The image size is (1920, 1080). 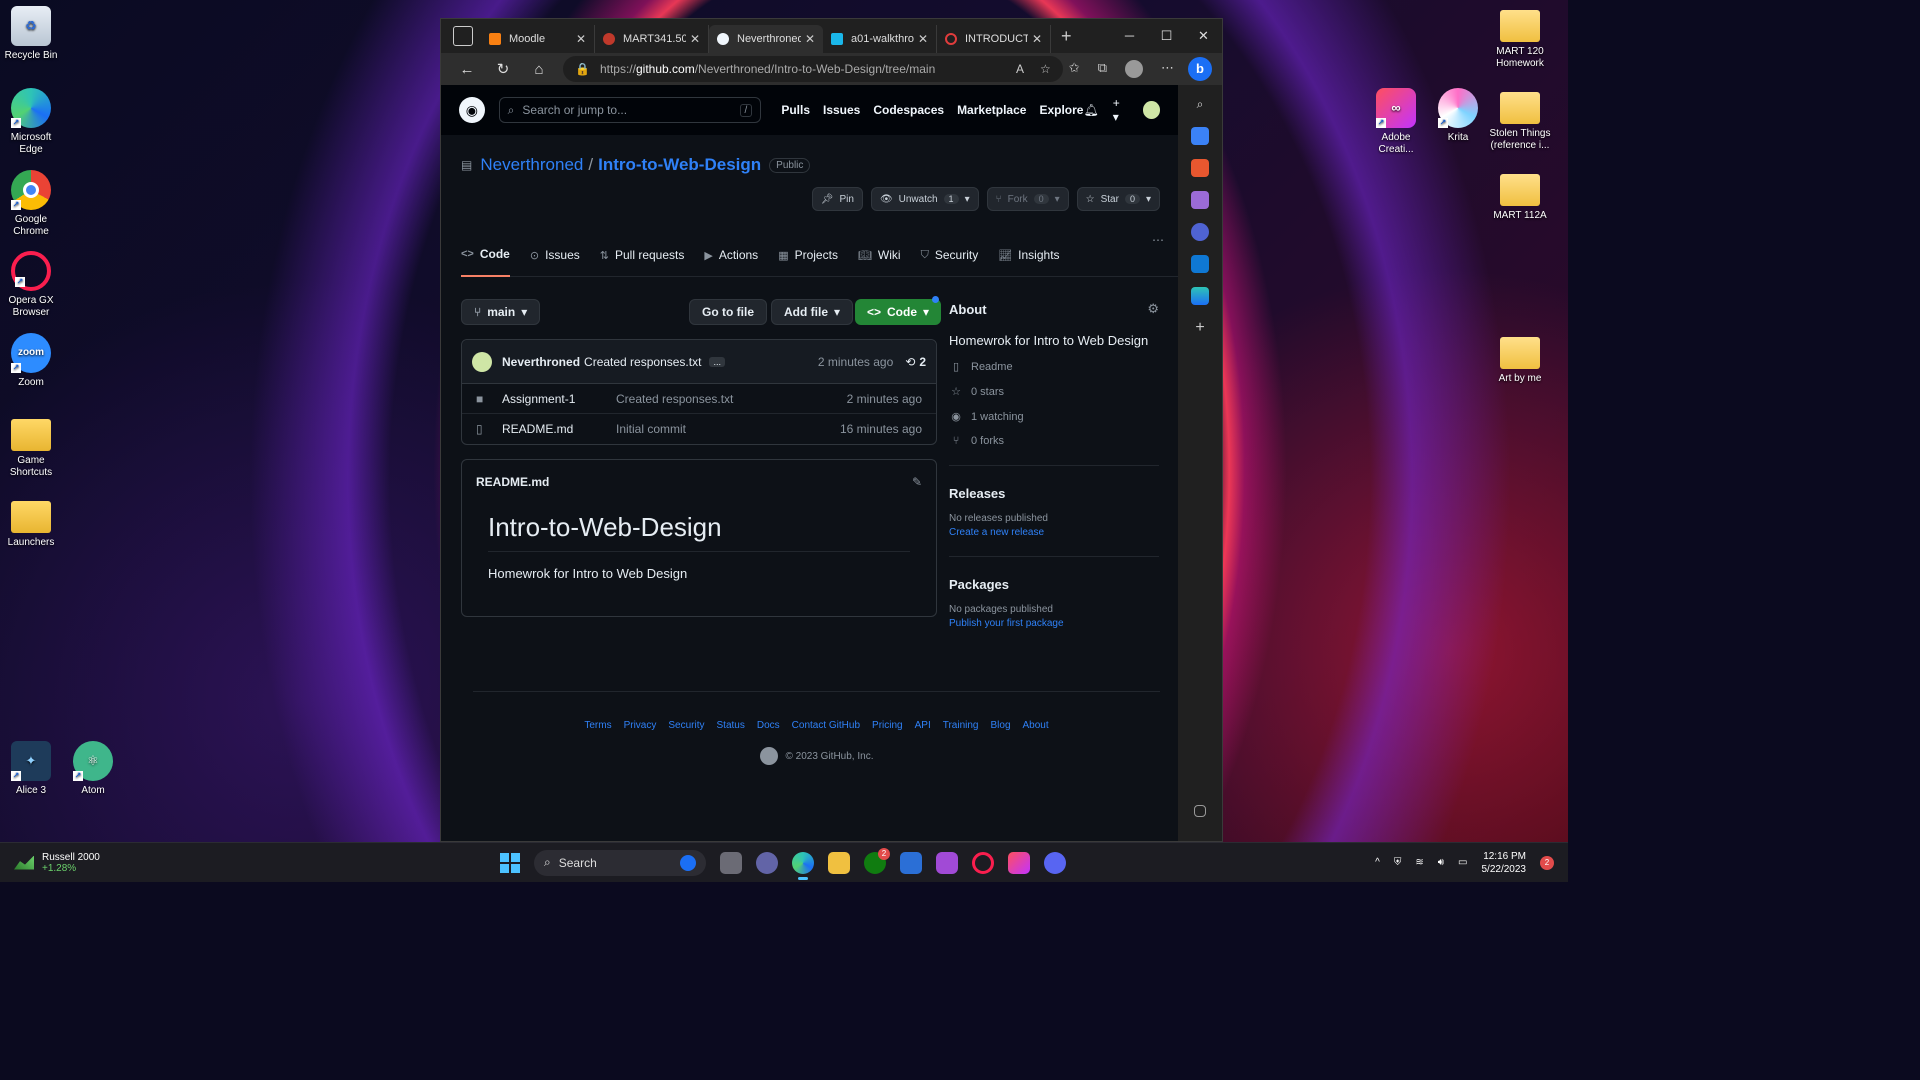 What do you see at coordinates (880, 39) in the screenshot?
I see `browser-tab: a01-walkthro ✕` at bounding box center [880, 39].